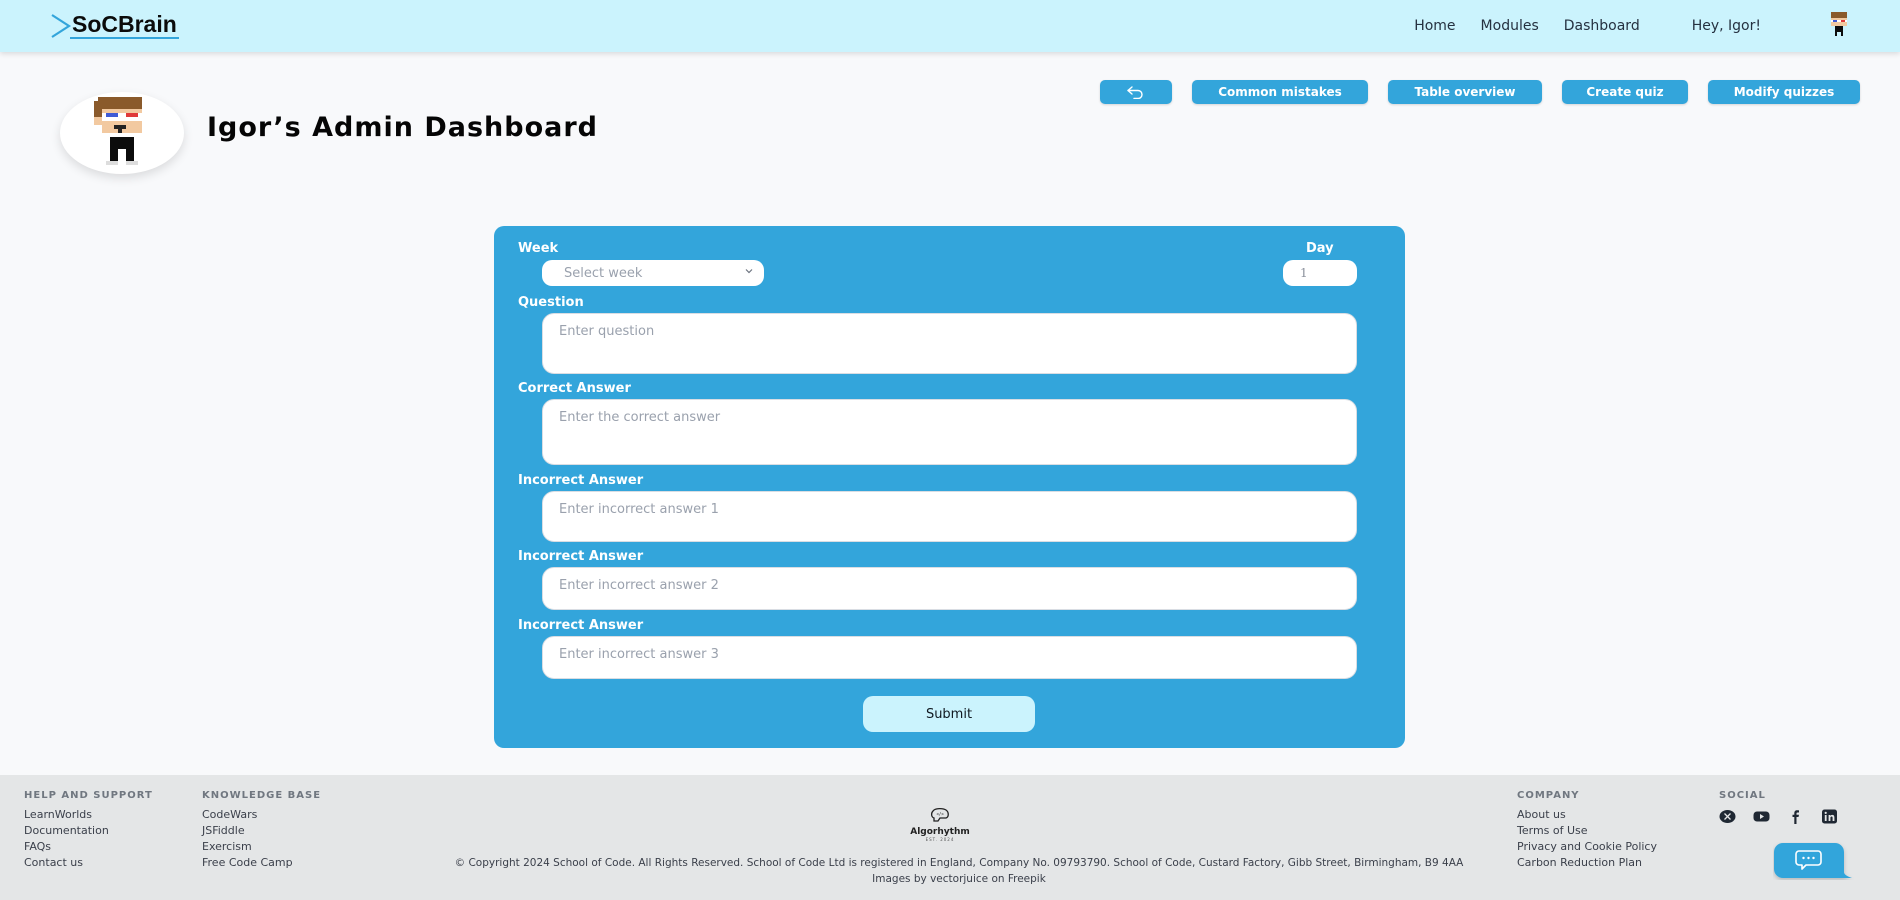 This screenshot has height=900, width=1900. Describe the element at coordinates (1727, 816) in the screenshot. I see `x-icon` at that location.